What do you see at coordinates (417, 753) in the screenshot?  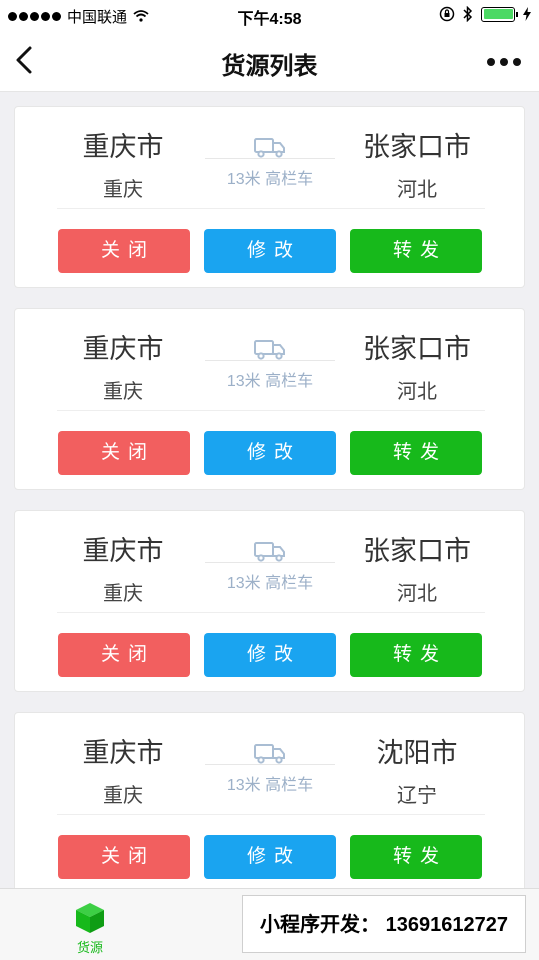 I see `destination-city: 沈阳市` at bounding box center [417, 753].